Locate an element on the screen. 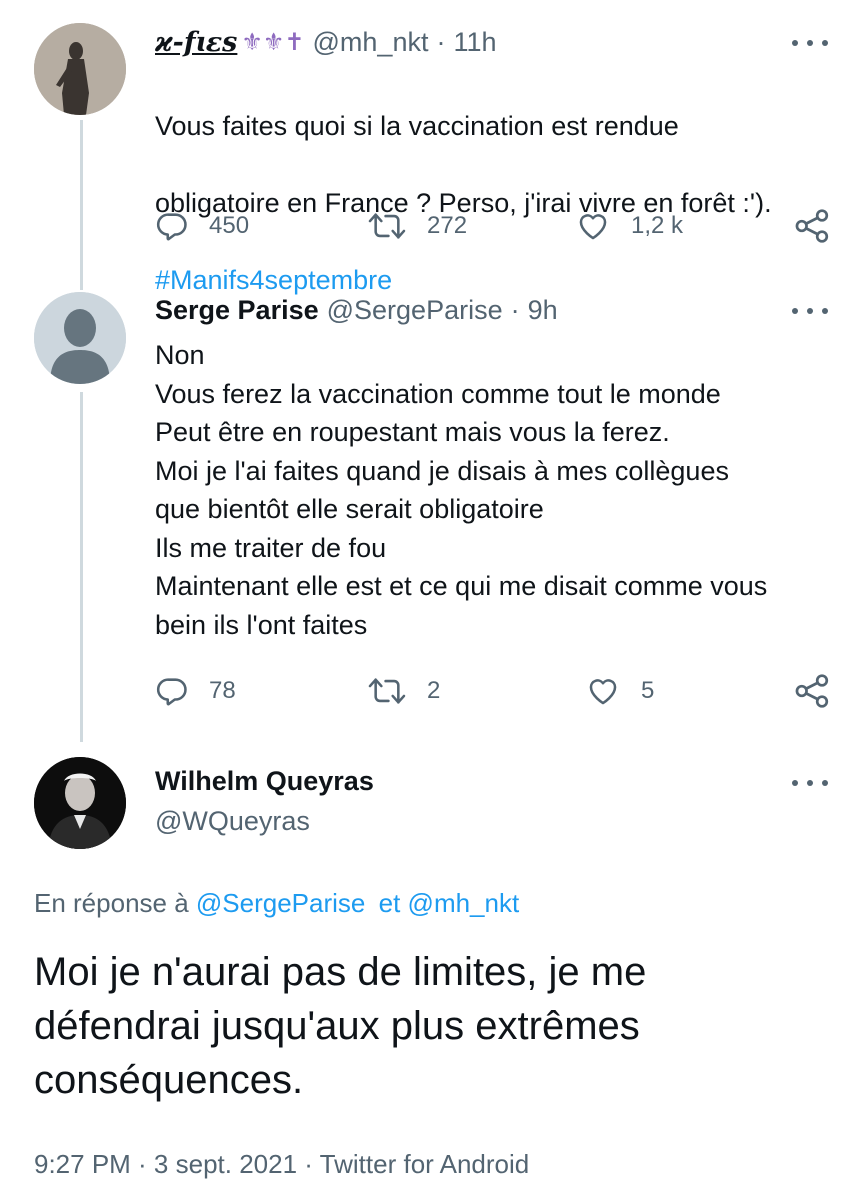 The width and height of the screenshot is (863, 1200). reply-prefix: En réponse à is located at coordinates (111, 903).